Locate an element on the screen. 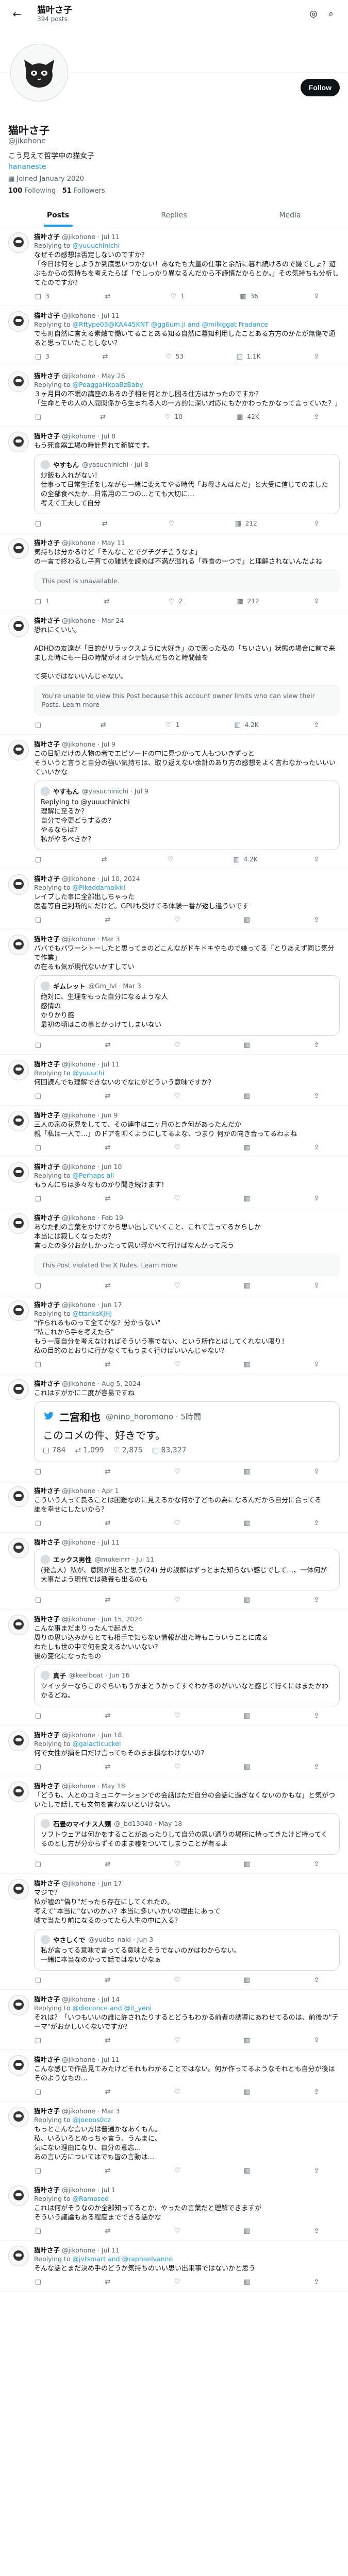 This screenshot has width=348, height=2576. followers-count: 51 is located at coordinates (67, 191).